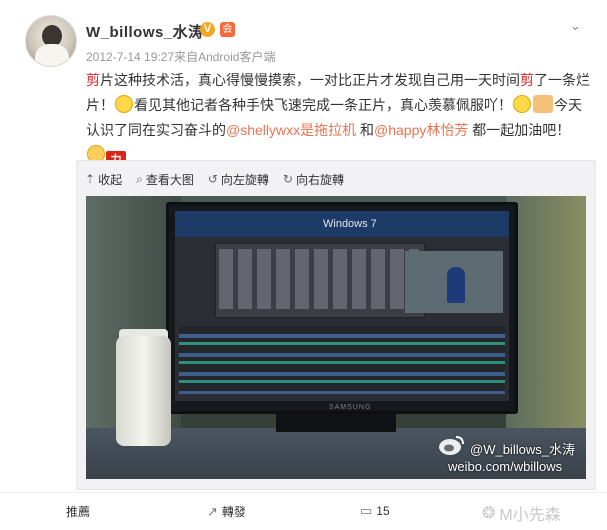 This screenshot has width=607, height=530. I want to click on crying-emoji-icon, so click(124, 104).